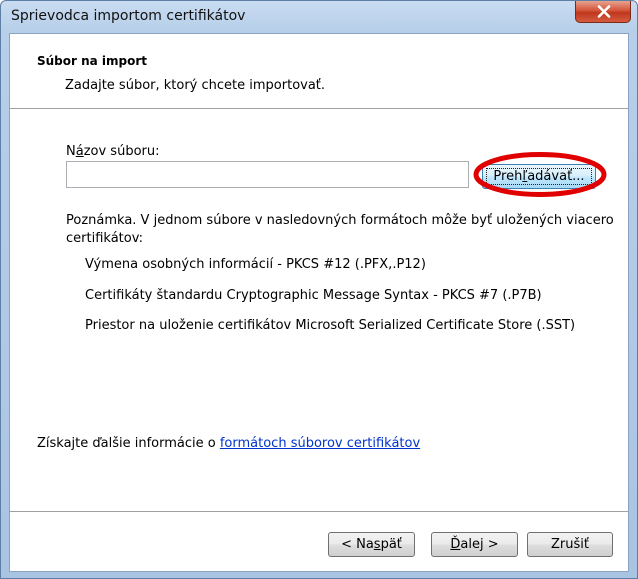  What do you see at coordinates (121, 151) in the screenshot?
I see `file-label-suffix: zov súboru:` at bounding box center [121, 151].